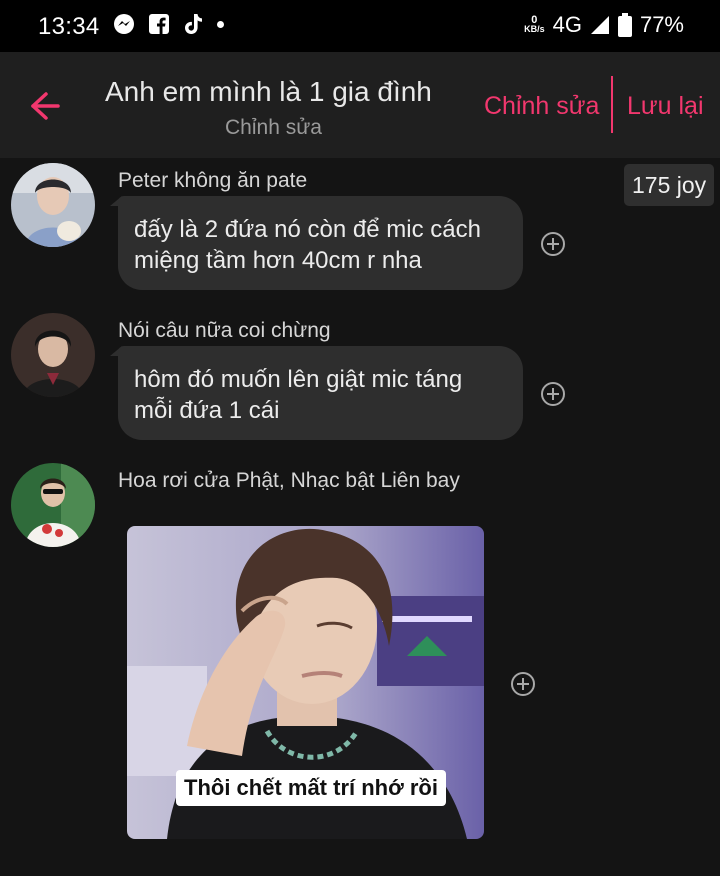  I want to click on sender-name: Nói câu nữa coi chừng, so click(224, 330).